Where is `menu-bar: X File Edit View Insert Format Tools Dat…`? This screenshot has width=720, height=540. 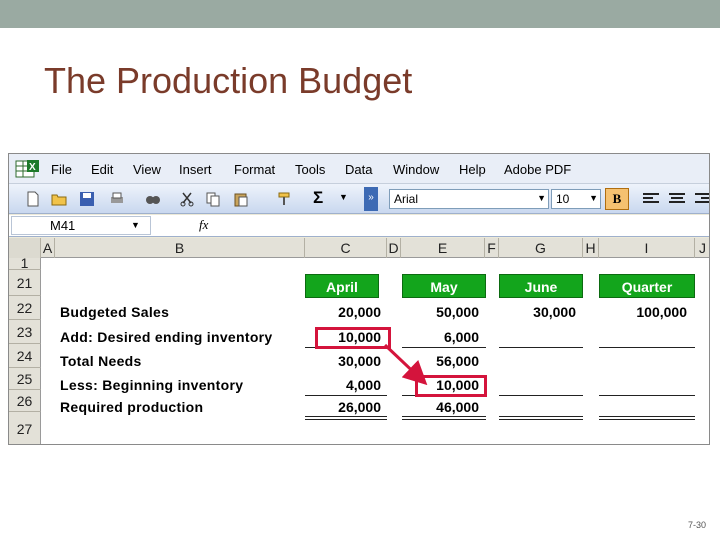
menu-bar: X File Edit View Insert Format Tools Dat… is located at coordinates (359, 169).